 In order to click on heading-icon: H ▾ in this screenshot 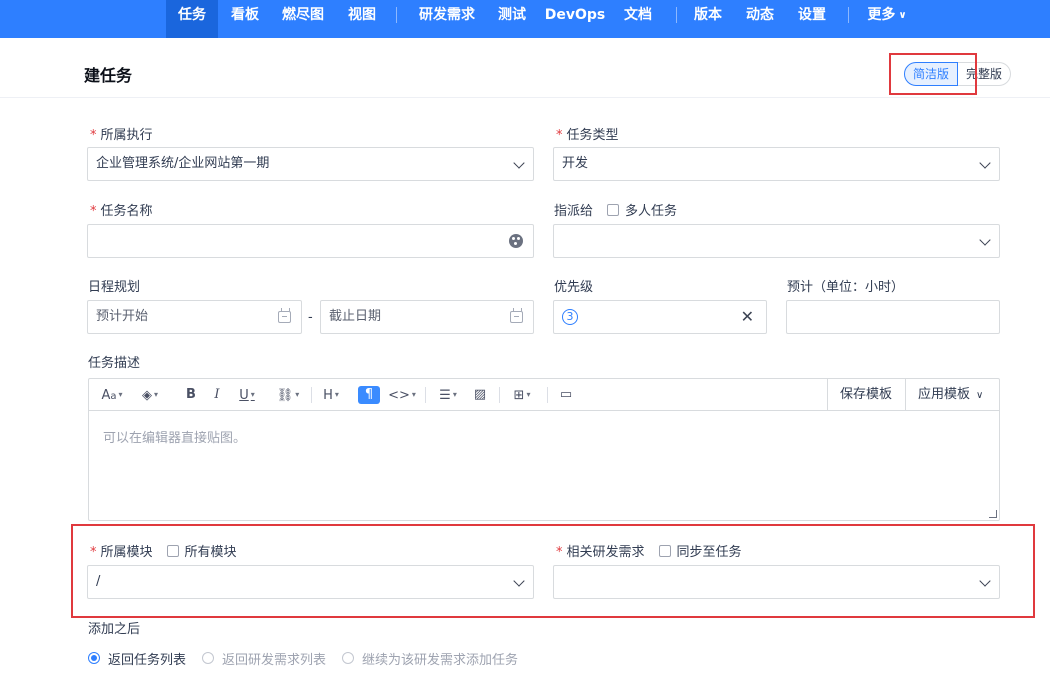, I will do `click(331, 395)`.